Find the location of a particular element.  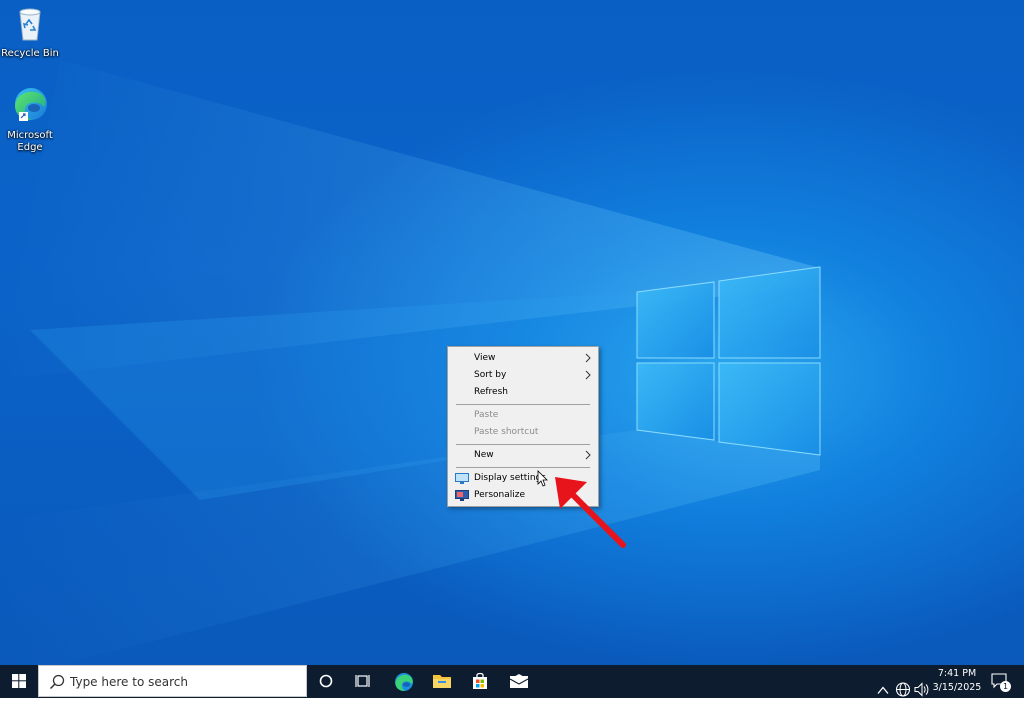

menu-item-paste: Paste is located at coordinates (523, 415).